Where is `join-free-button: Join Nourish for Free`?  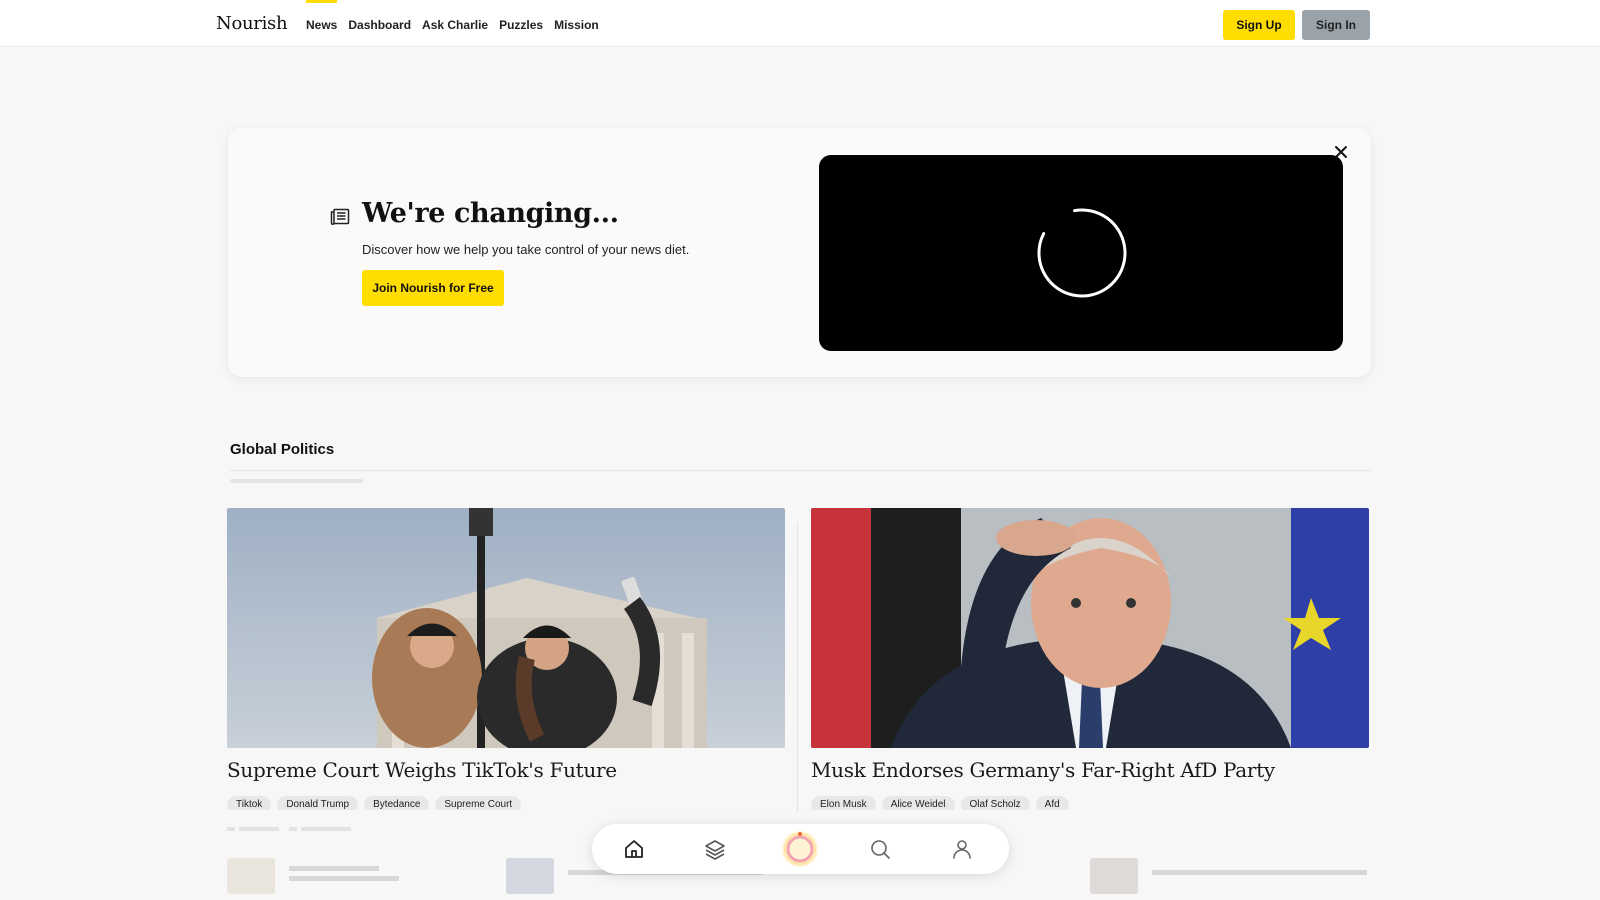
join-free-button: Join Nourish for Free is located at coordinates (433, 288).